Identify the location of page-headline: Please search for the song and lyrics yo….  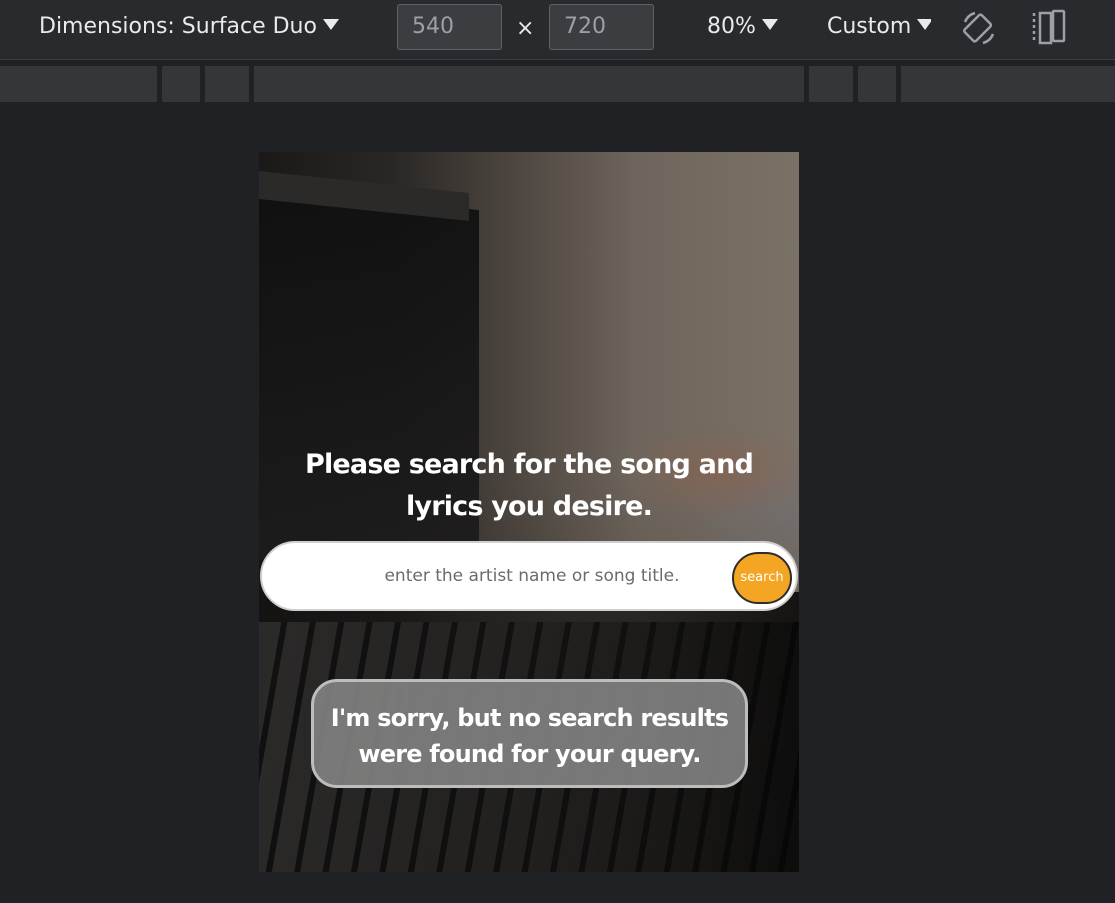
(529, 485).